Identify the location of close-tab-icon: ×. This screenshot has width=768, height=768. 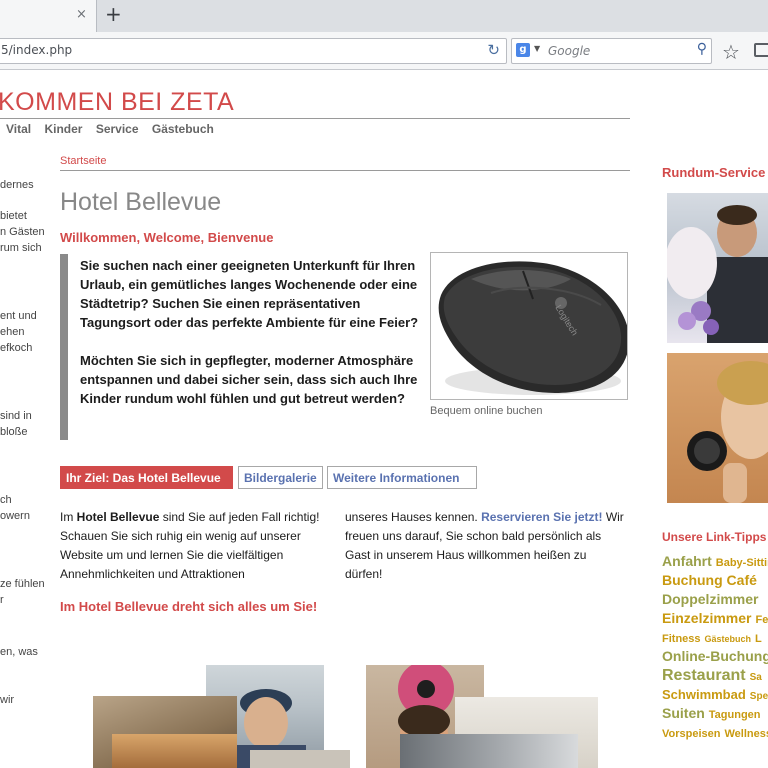
(81, 14).